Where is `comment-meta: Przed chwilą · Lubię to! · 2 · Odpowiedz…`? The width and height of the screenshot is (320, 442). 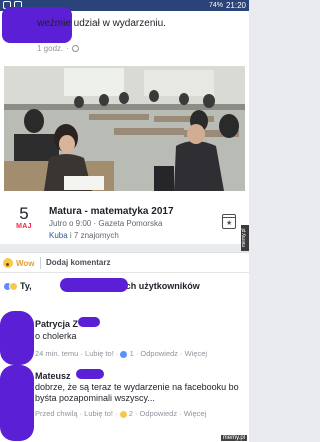 comment-meta: Przed chwilą · Lubię to! · 2 · Odpowiedz… is located at coordinates (120, 413).